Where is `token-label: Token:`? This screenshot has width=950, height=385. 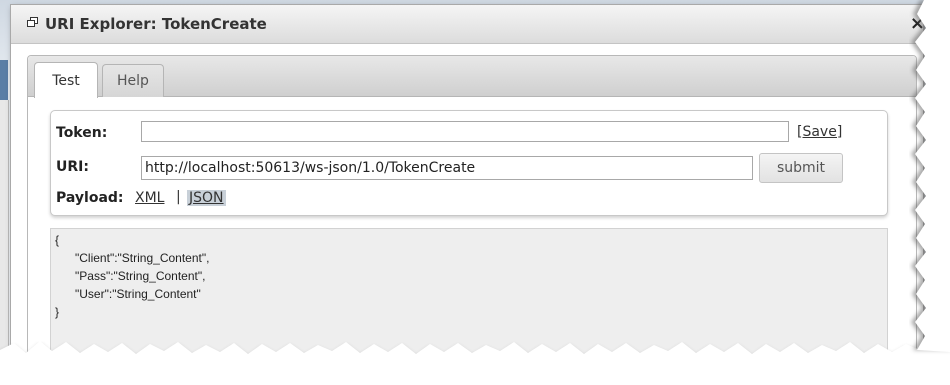 token-label: Token: is located at coordinates (82, 133).